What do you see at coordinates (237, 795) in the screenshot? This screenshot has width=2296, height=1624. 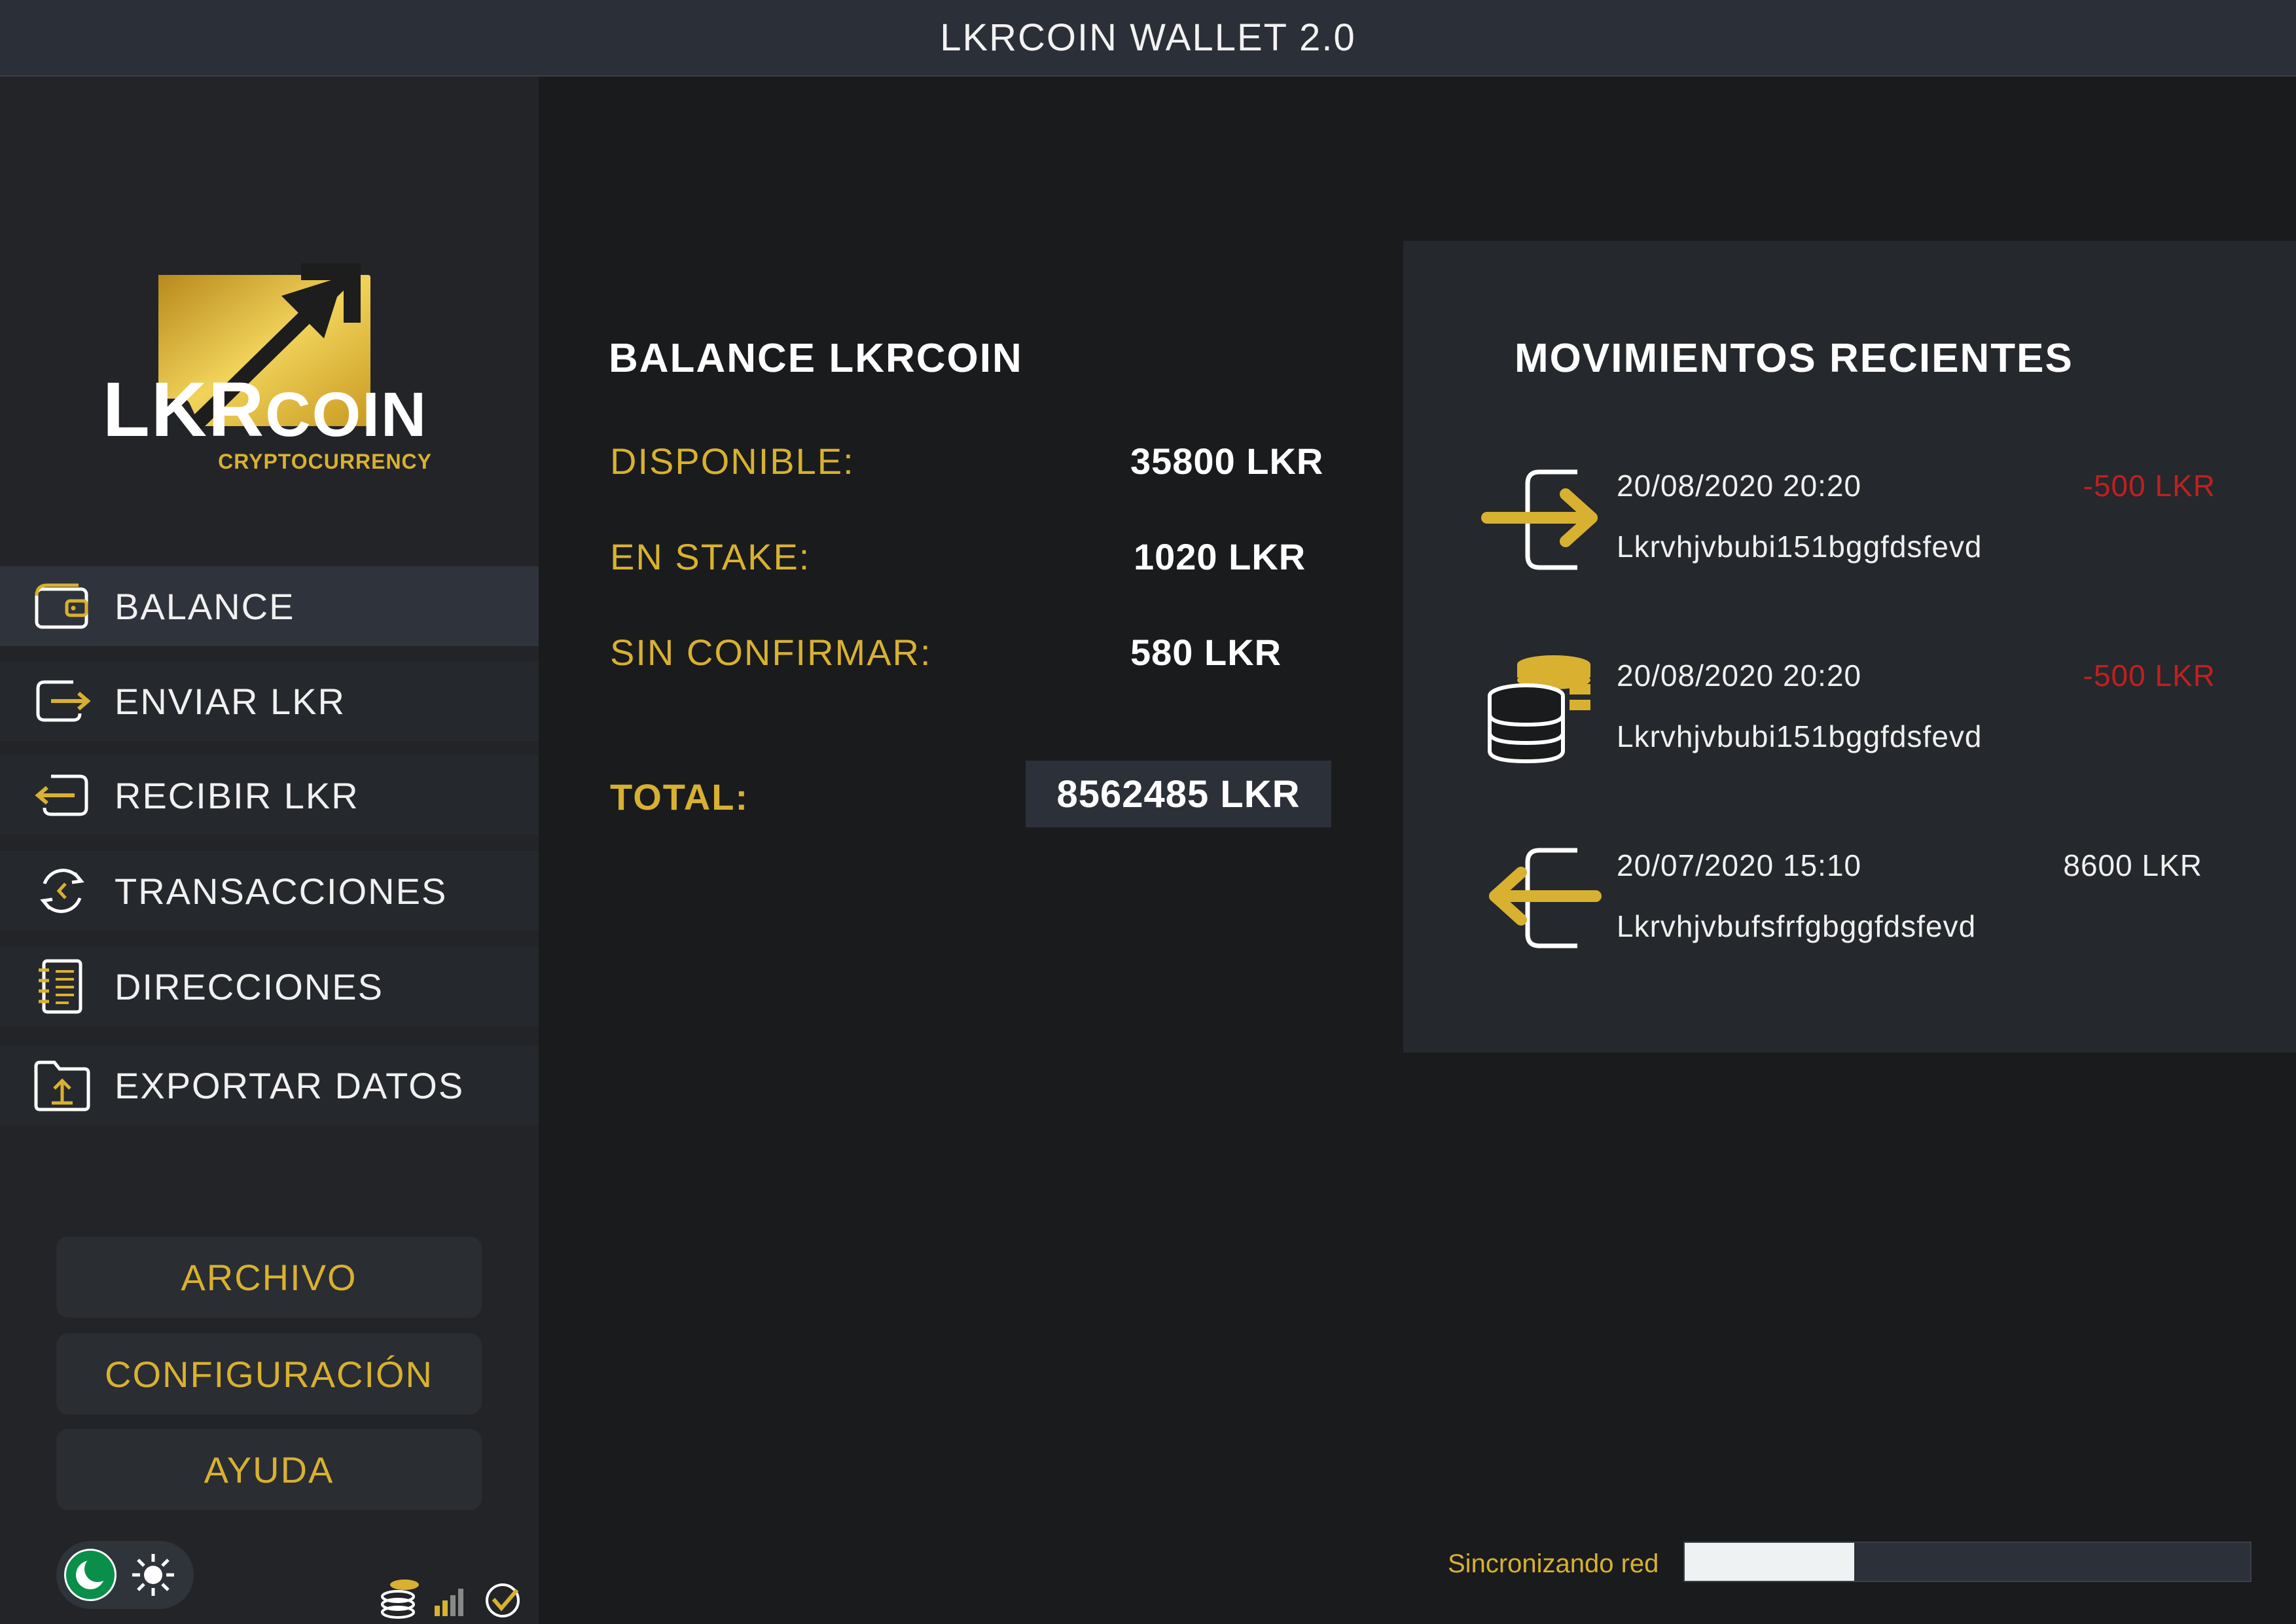 I see `nav-label: RECIBIR LKR` at bounding box center [237, 795].